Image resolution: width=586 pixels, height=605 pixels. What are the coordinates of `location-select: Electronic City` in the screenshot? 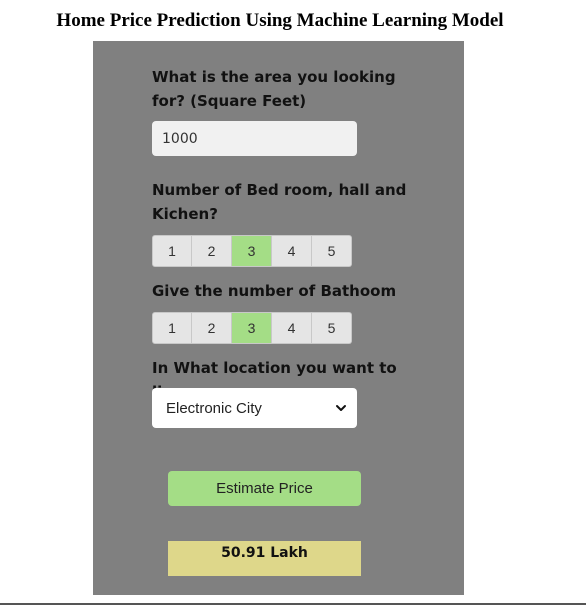 It's located at (254, 408).